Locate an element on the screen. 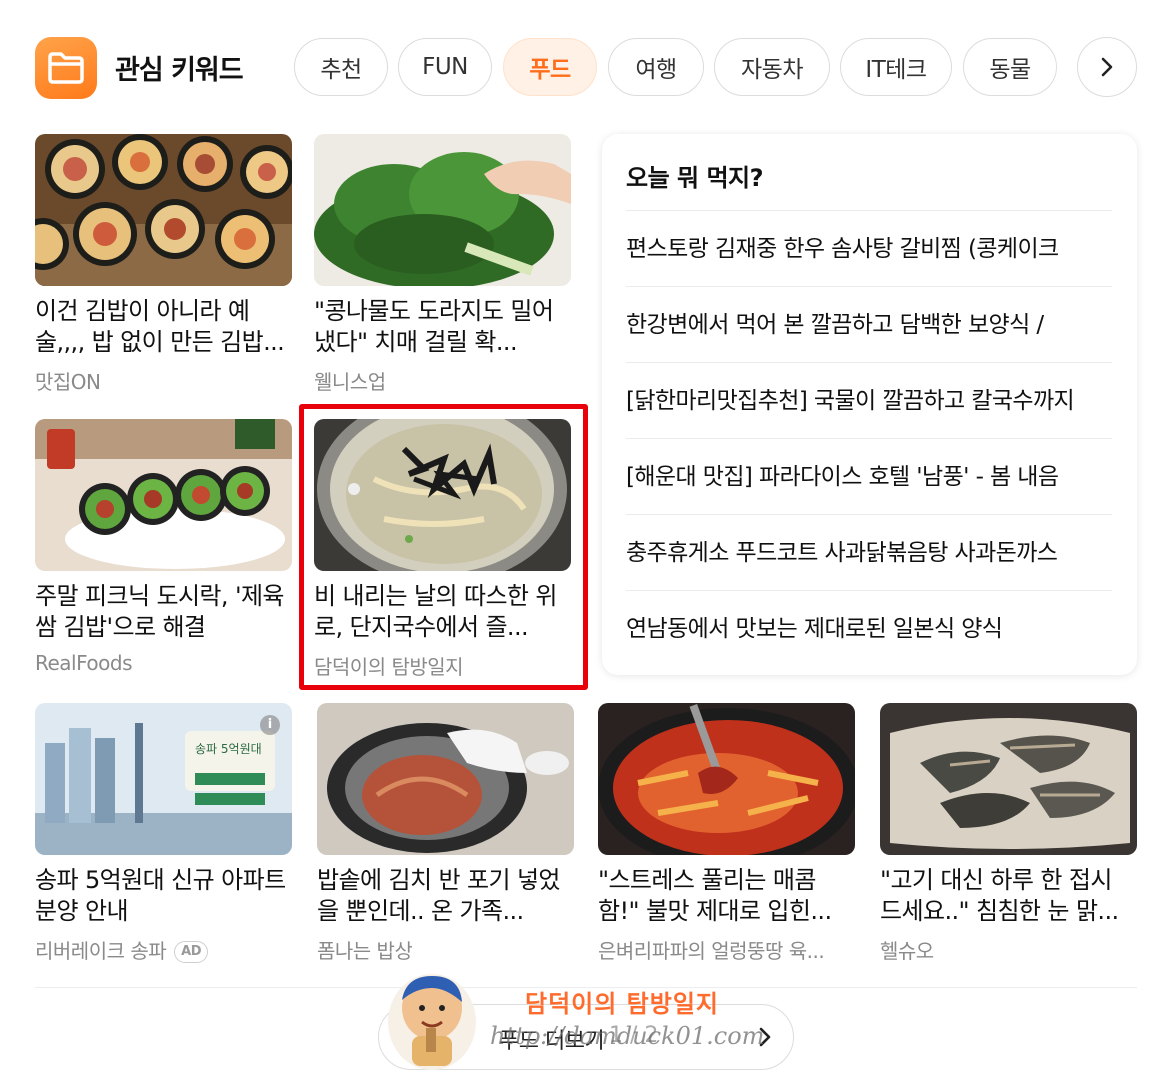 The width and height of the screenshot is (1173, 1080). keyword-header: 관심 키워드 추천 FUN 푸드 여행 자동차 IT테크 동물 is located at coordinates (586, 65).